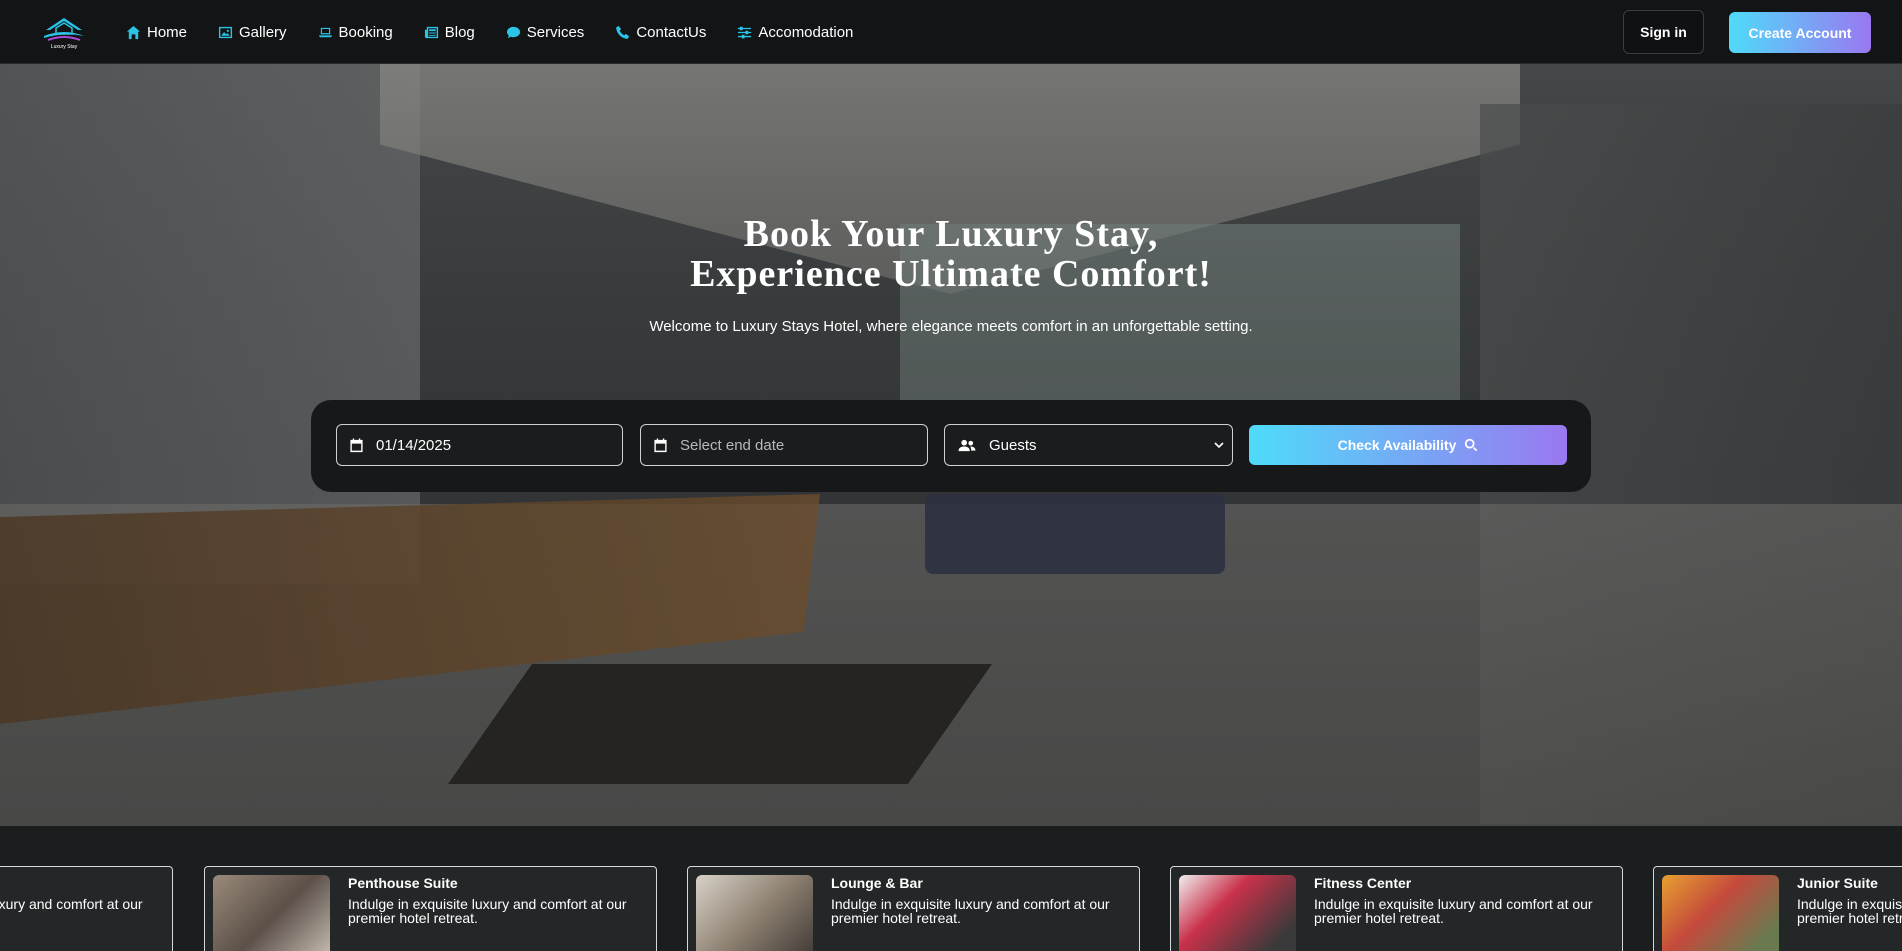 The width and height of the screenshot is (1902, 951). What do you see at coordinates (1397, 445) in the screenshot?
I see `check-availability-label: Check Availability` at bounding box center [1397, 445].